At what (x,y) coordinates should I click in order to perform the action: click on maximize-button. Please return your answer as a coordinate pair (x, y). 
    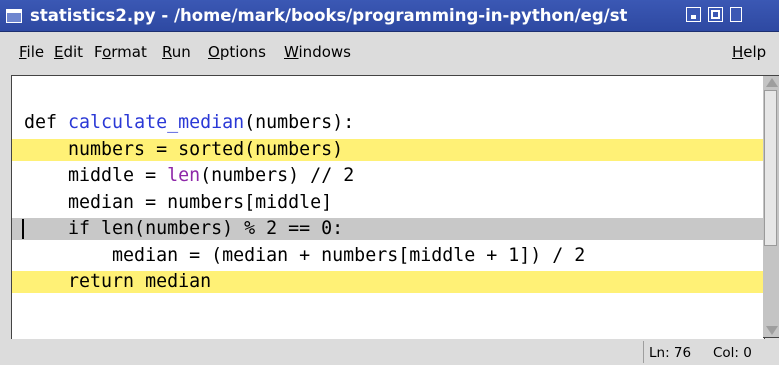
    Looking at the image, I should click on (715, 14).